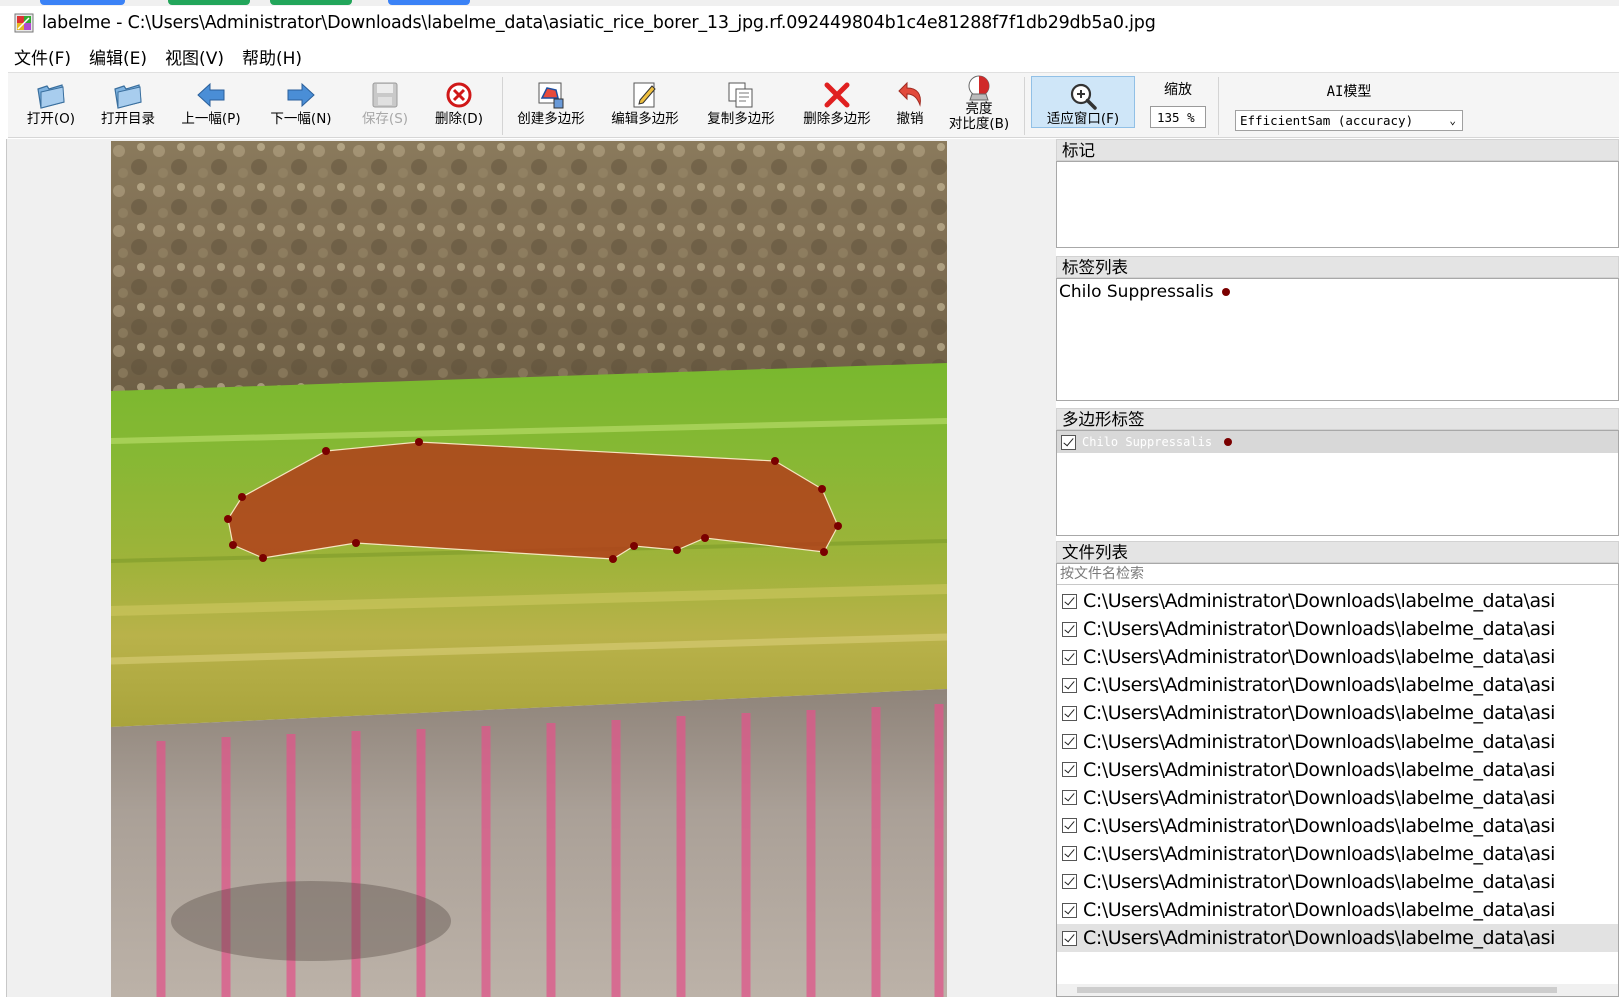 Image resolution: width=1619 pixels, height=997 pixels. I want to click on ai-model-select: EfficientSam (accuracy) ⌄, so click(1349, 120).